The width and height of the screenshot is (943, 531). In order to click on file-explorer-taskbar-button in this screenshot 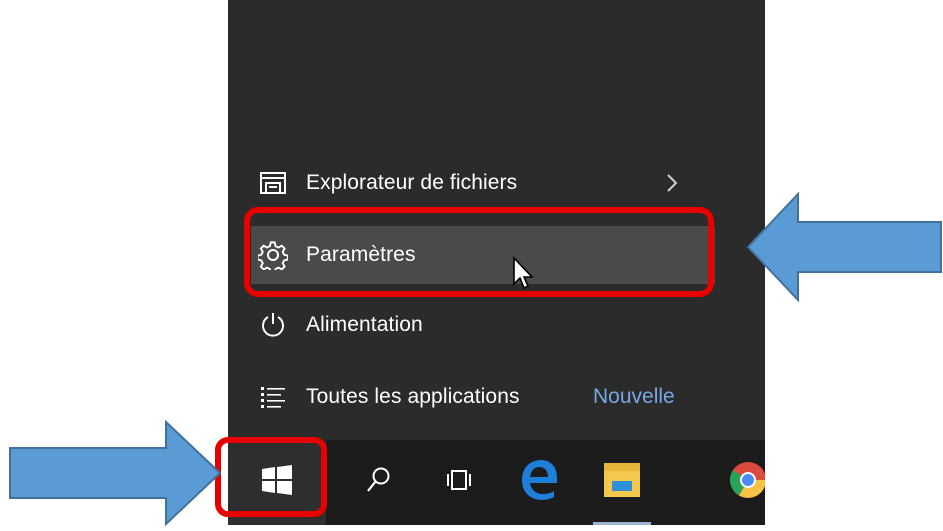, I will do `click(622, 482)`.